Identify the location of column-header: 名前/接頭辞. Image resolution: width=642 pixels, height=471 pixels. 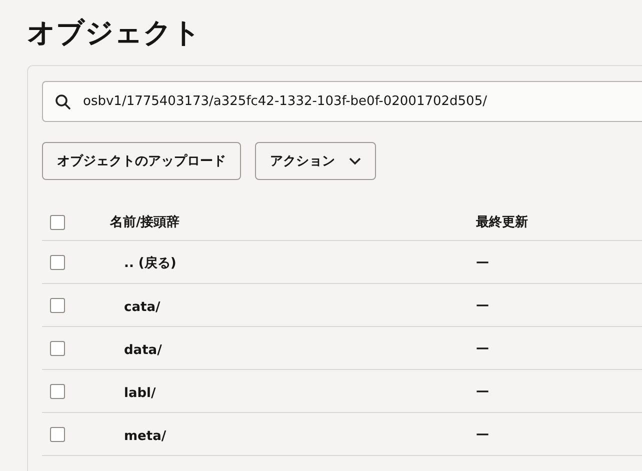
(293, 222).